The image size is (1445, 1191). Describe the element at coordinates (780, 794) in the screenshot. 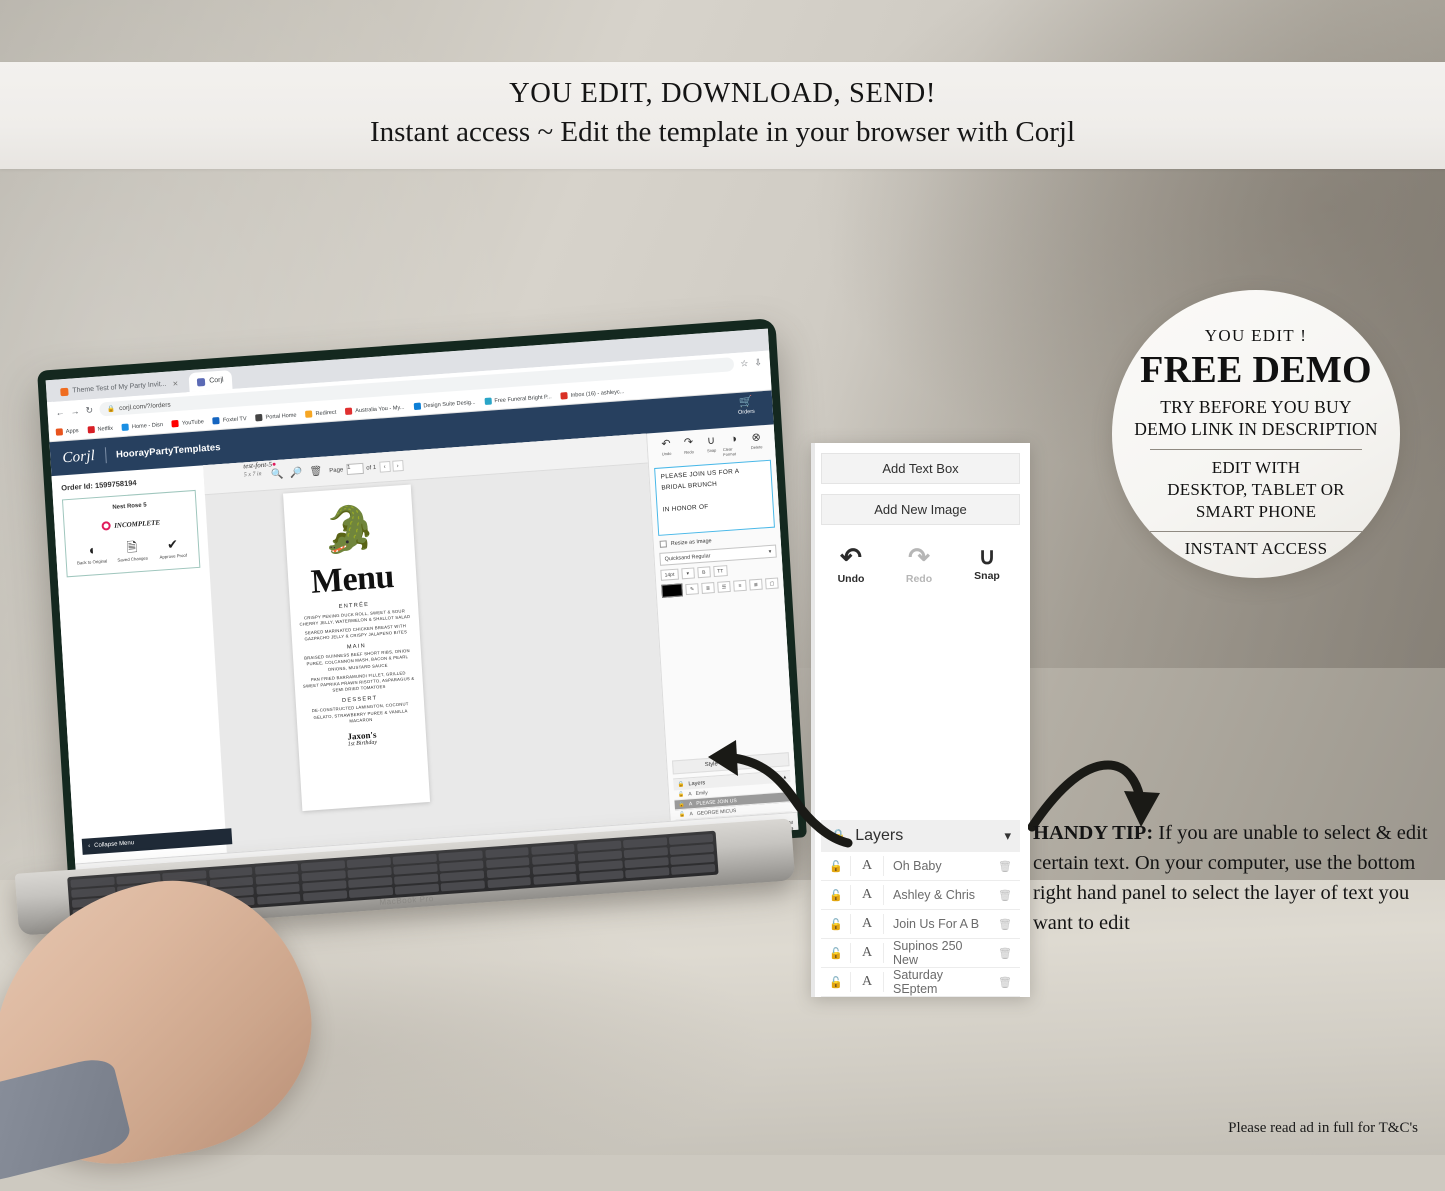

I see `arrow-to-laptop` at that location.